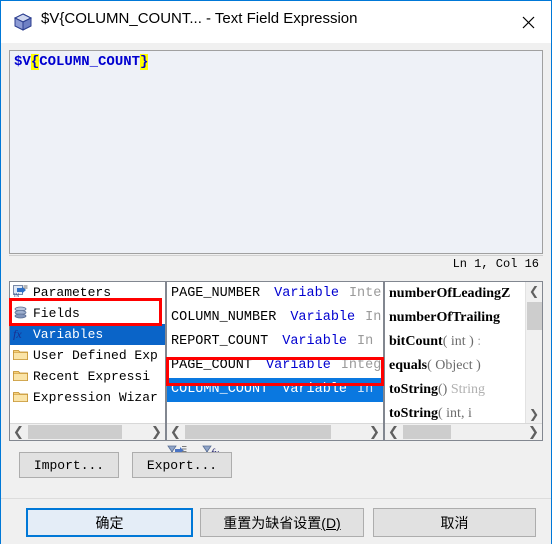 Image resolution: width=552 pixels, height=544 pixels. Describe the element at coordinates (220, 341) in the screenshot. I see `object-item-name: REPORT_COUNT` at that location.